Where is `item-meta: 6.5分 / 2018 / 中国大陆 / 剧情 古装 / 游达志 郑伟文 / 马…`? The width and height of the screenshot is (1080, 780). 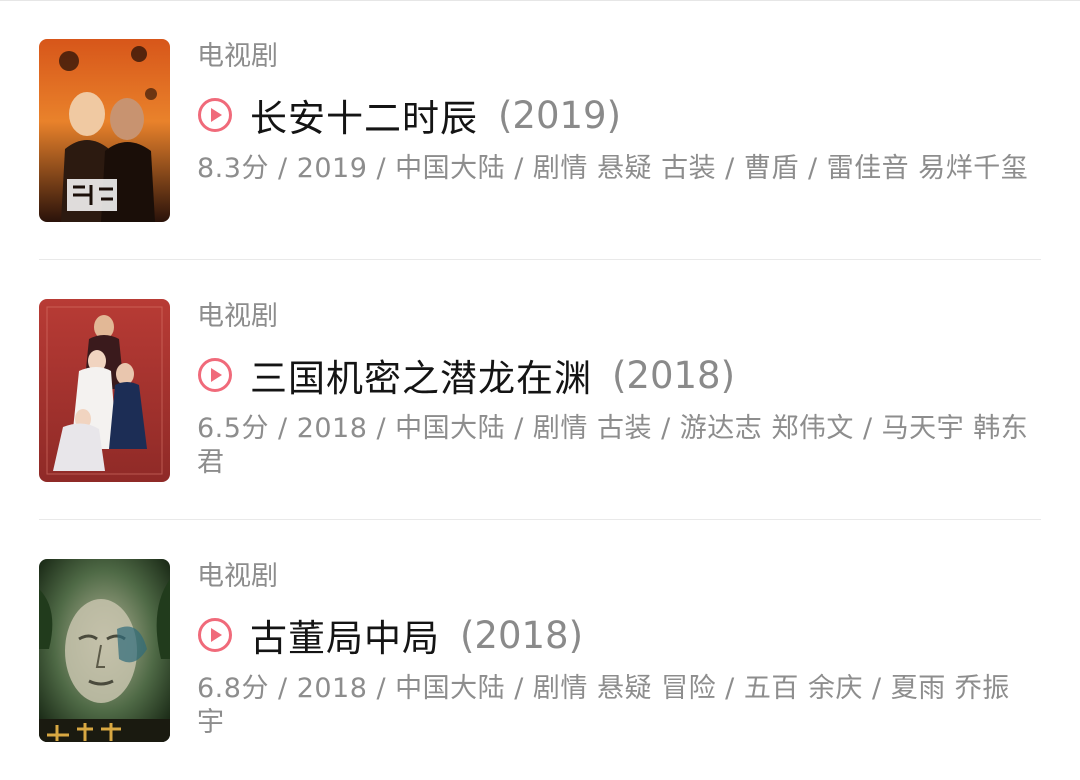 item-meta: 6.5分 / 2018 / 中国大陆 / 剧情 古装 / 游达志 郑伟文 / 马… is located at coordinates (613, 445).